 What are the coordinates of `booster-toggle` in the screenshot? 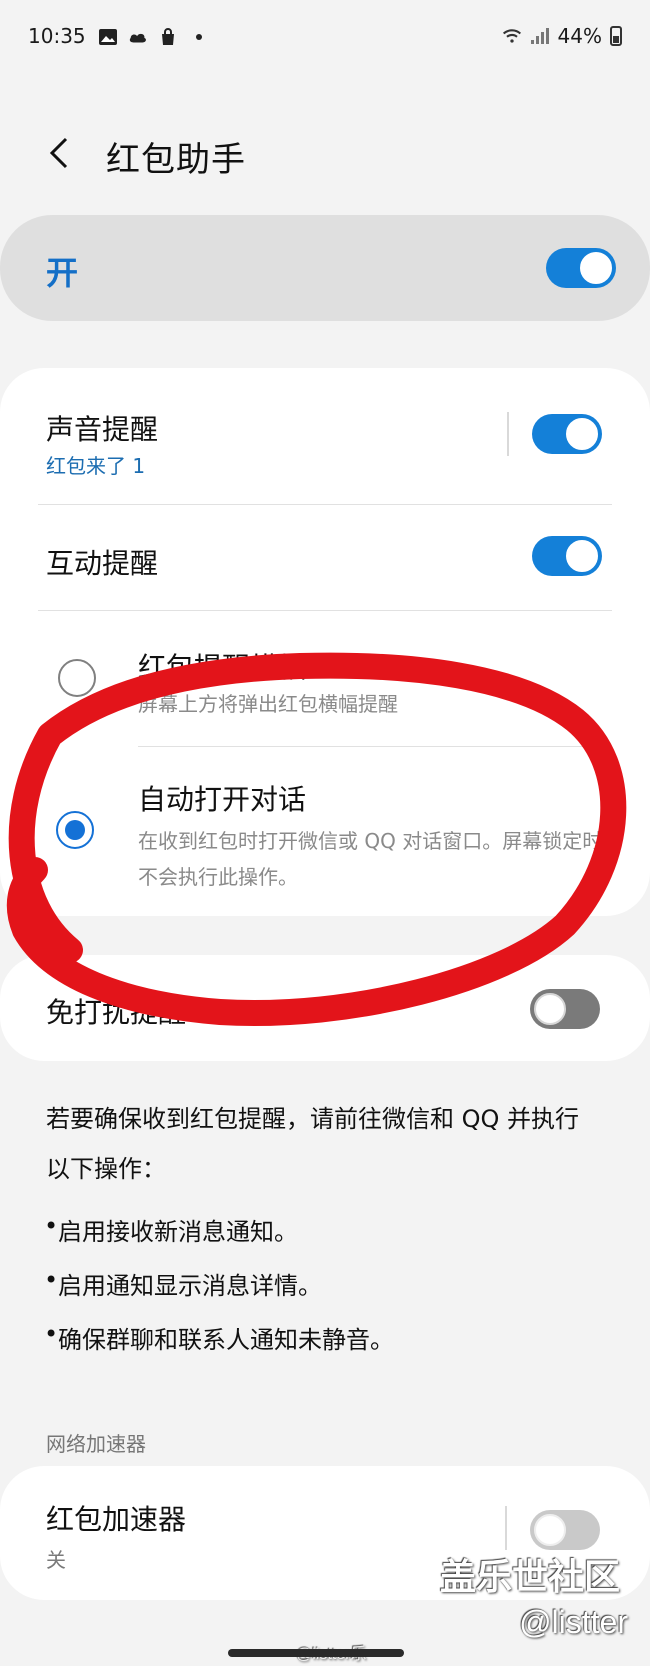 It's located at (565, 1530).